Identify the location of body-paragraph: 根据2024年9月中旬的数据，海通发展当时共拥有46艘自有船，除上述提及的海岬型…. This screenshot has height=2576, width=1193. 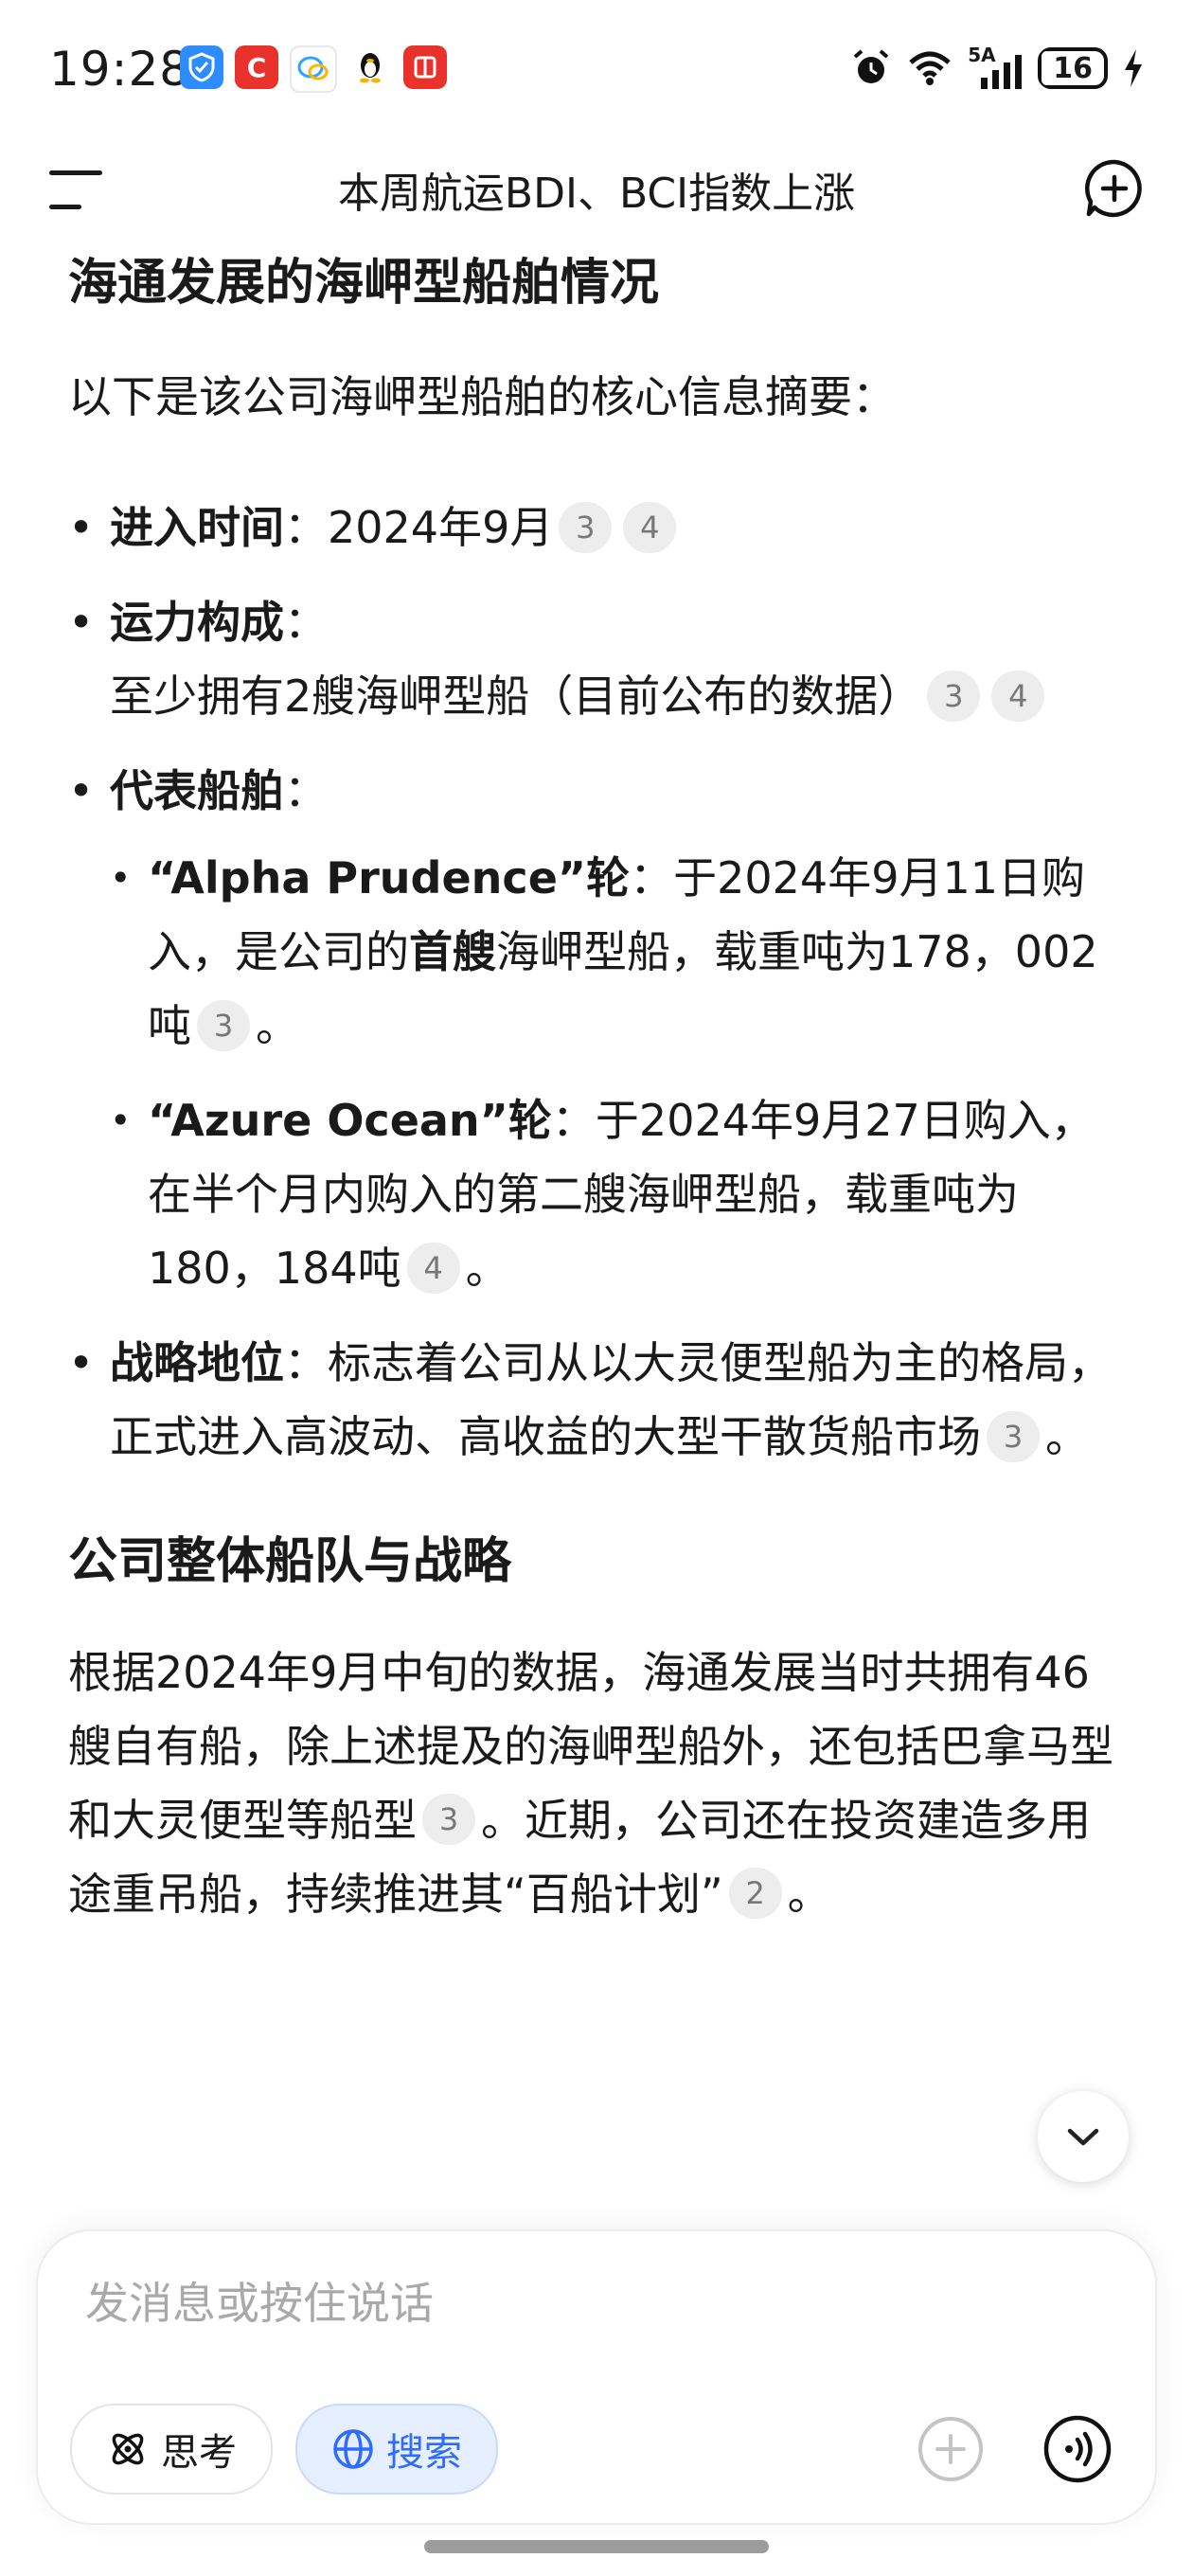
(590, 1783).